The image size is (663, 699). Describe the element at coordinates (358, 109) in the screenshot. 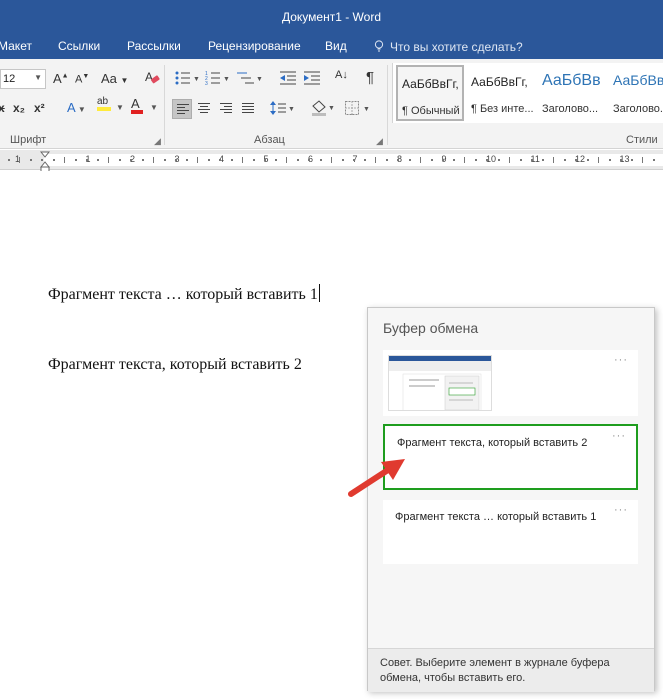

I see `borders-button: ▼` at that location.